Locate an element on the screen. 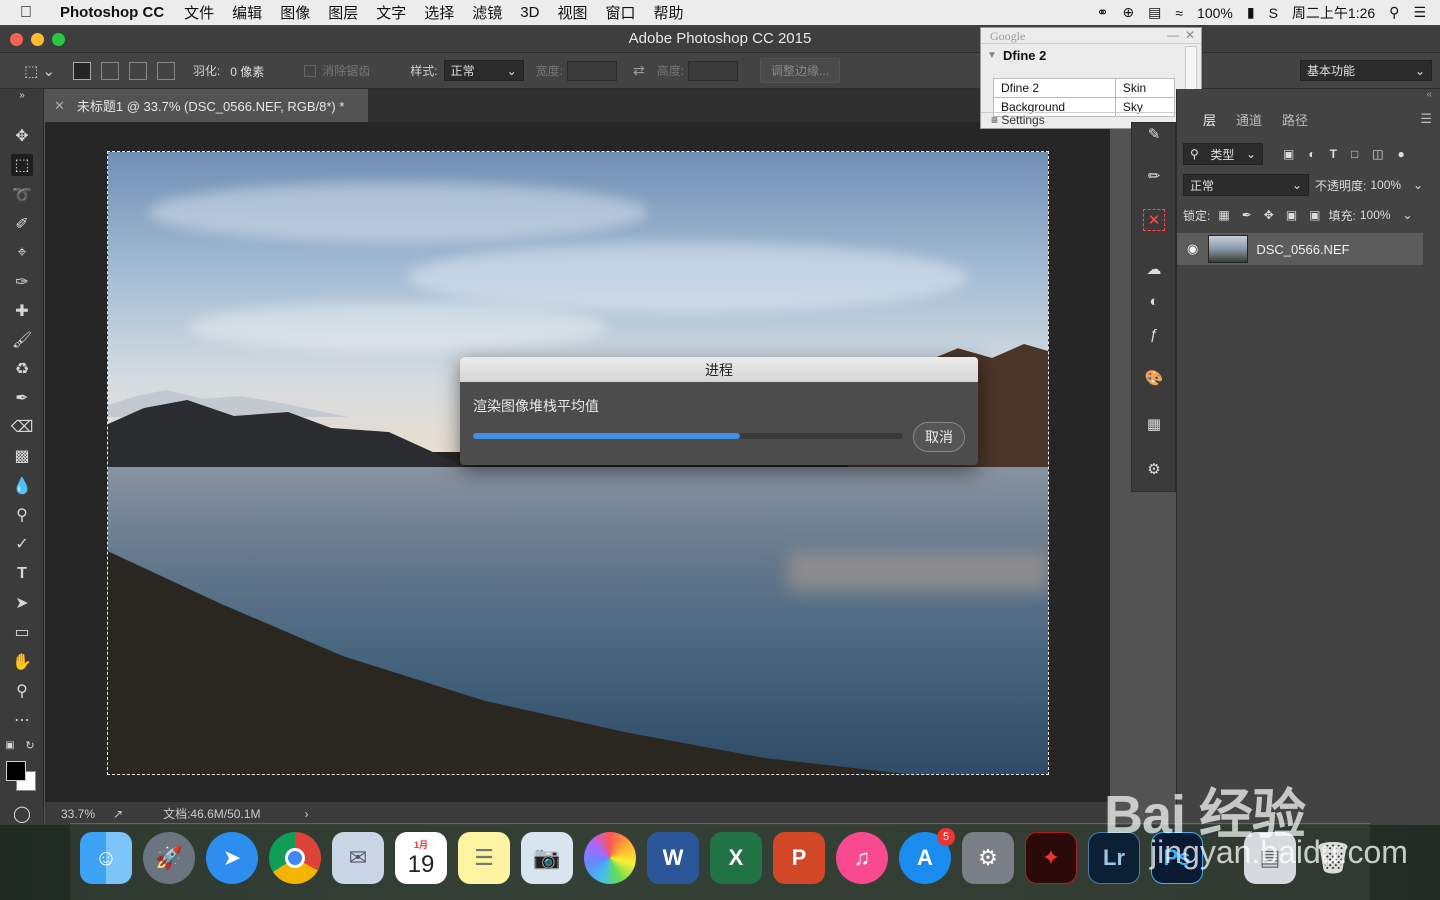 The width and height of the screenshot is (1440, 900). workspace-select: 基本功能 ⌄ is located at coordinates (1366, 70).